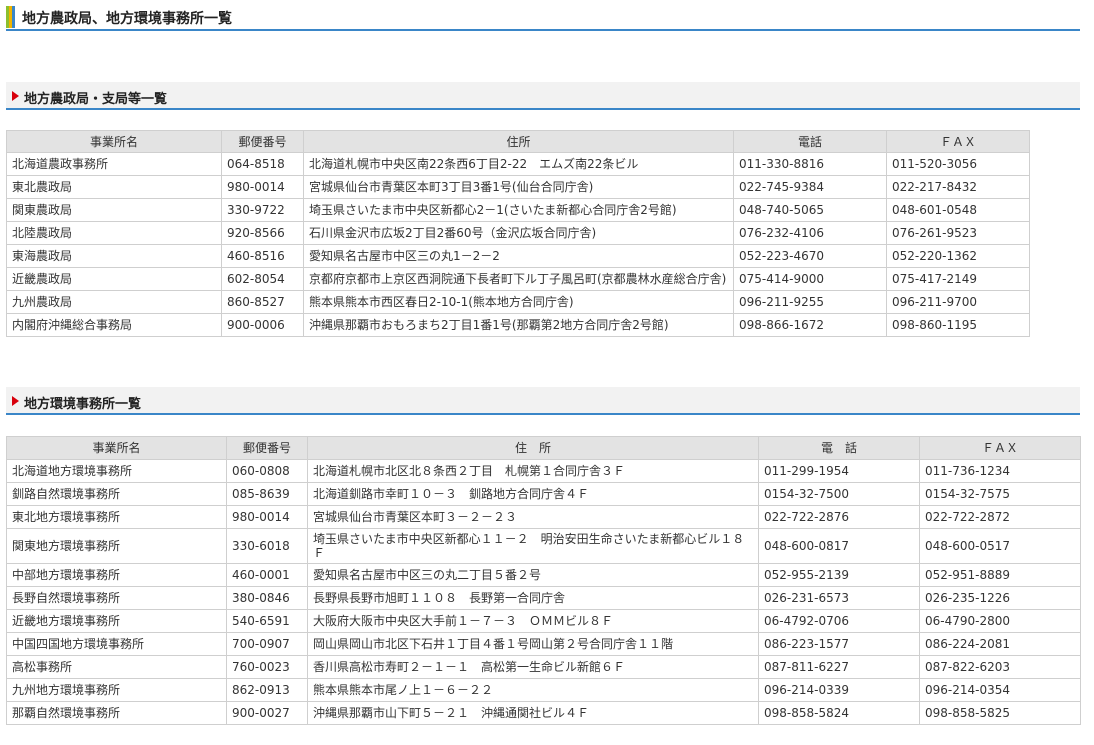 The image size is (1094, 745). Describe the element at coordinates (839, 667) in the screenshot. I see `phone-cell: 087-811-6227` at that location.